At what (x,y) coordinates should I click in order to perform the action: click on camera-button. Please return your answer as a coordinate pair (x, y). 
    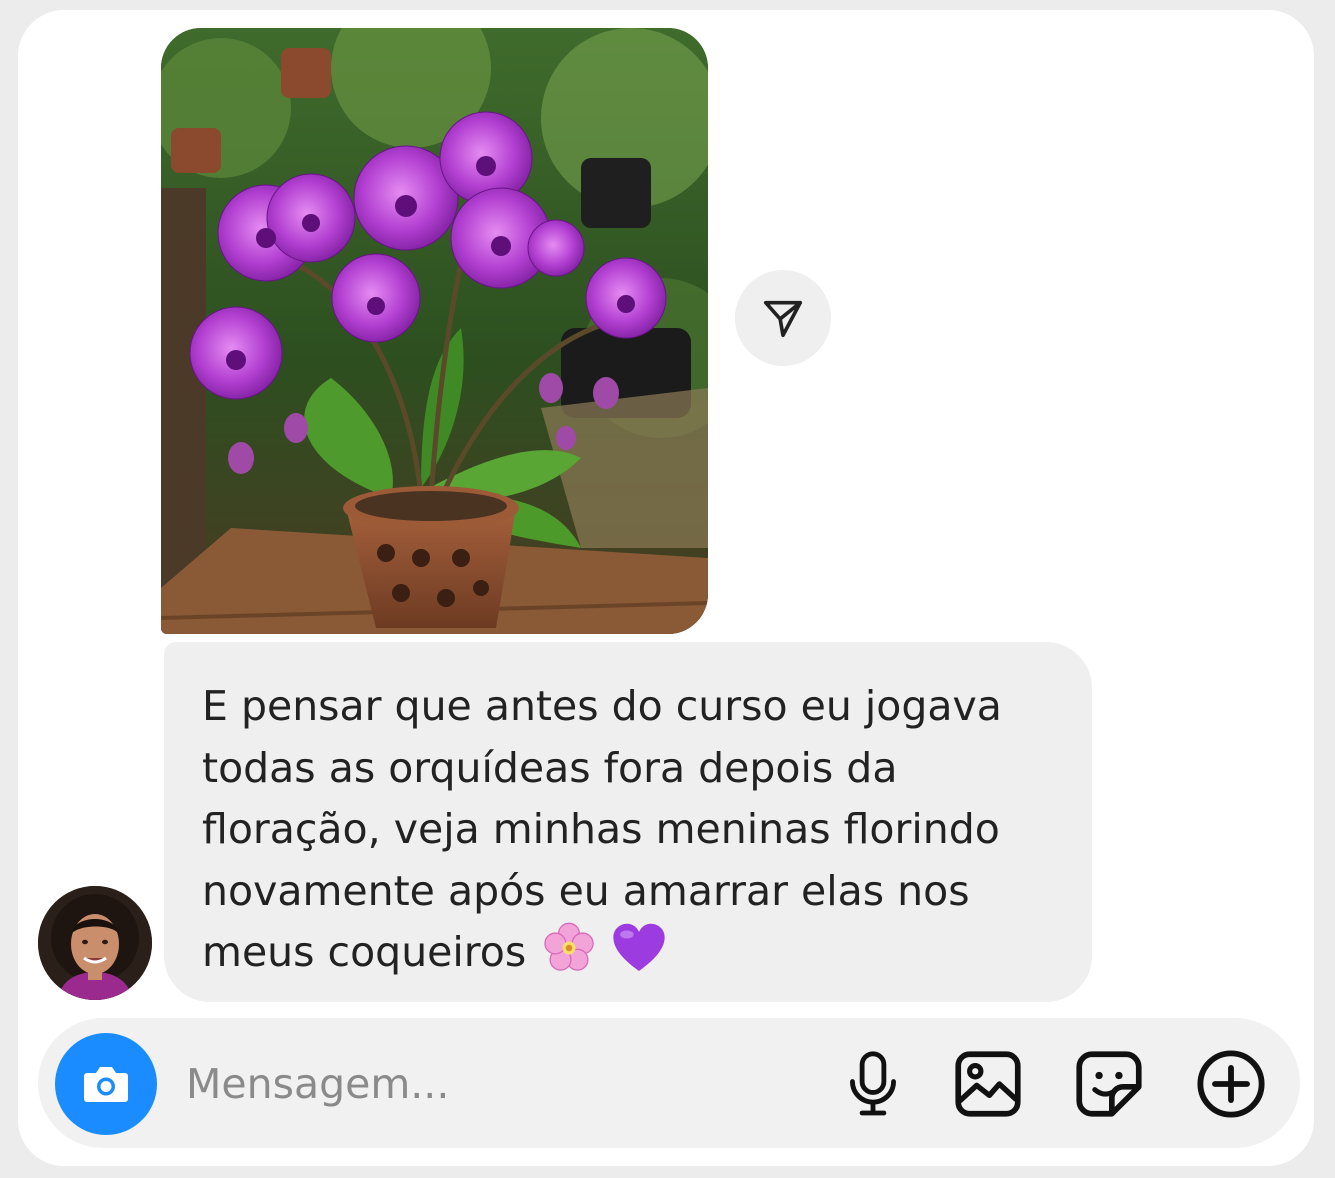
    Looking at the image, I should click on (106, 1084).